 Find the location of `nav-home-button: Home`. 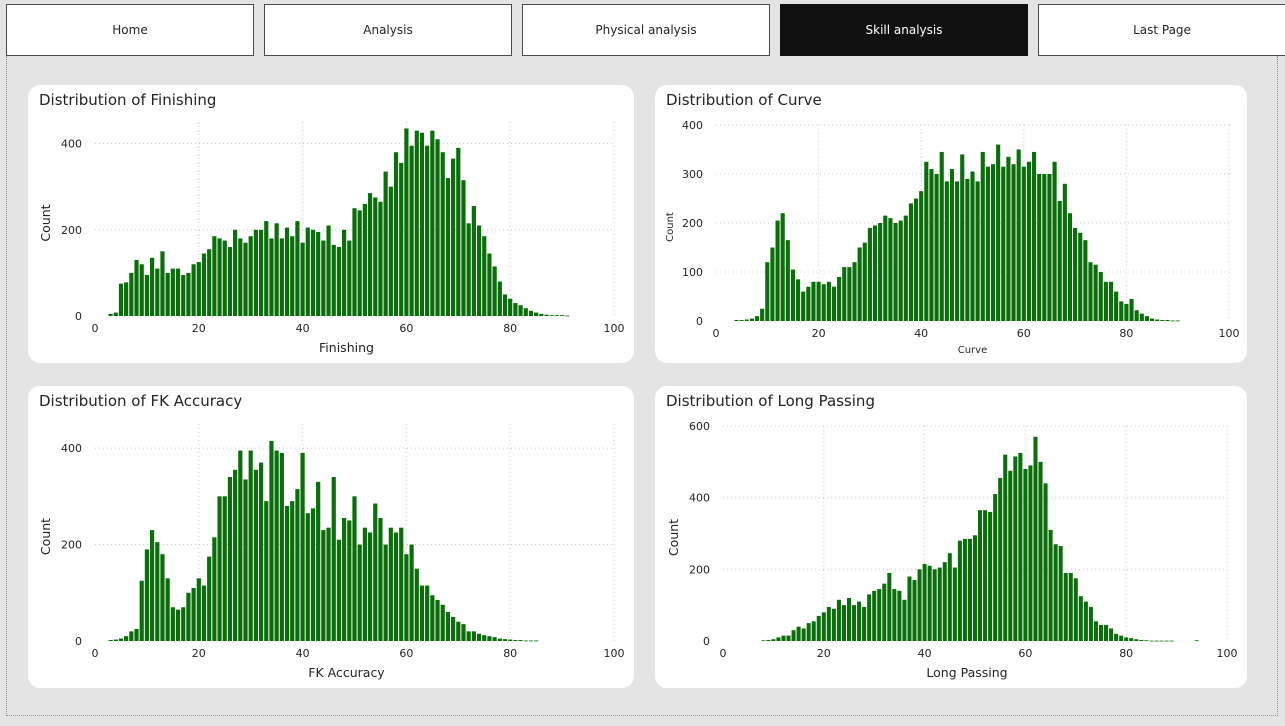

nav-home-button: Home is located at coordinates (130, 30).